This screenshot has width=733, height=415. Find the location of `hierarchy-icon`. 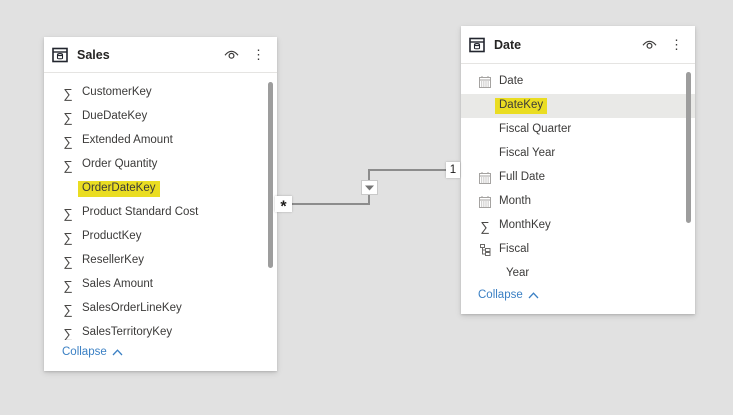

hierarchy-icon is located at coordinates (485, 250).